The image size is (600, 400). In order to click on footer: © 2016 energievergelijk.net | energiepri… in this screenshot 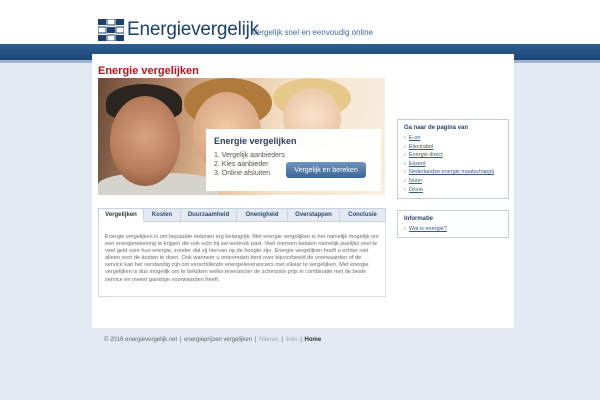, I will do `click(213, 340)`.